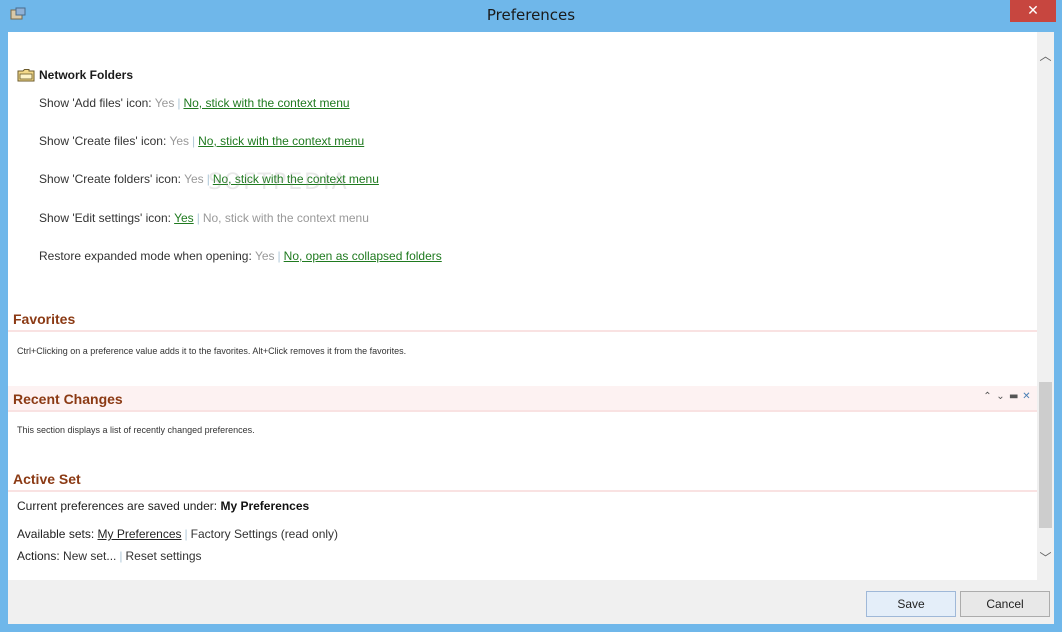 The width and height of the screenshot is (1062, 632). What do you see at coordinates (1045, 455) in the screenshot?
I see `scrollbar-thumb` at bounding box center [1045, 455].